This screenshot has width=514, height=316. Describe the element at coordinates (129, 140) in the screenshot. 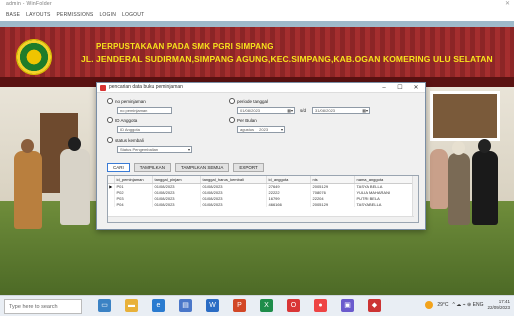

I see `radio-label: status kembali` at that location.